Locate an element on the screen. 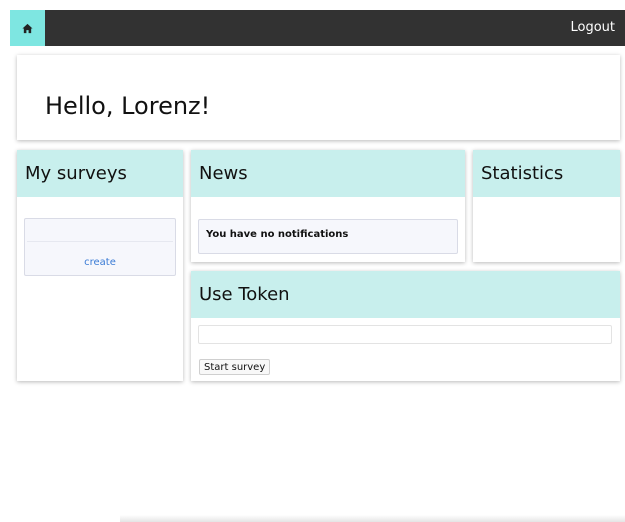 This screenshot has width=625, height=522. statistics-panel: Statistics is located at coordinates (546, 206).